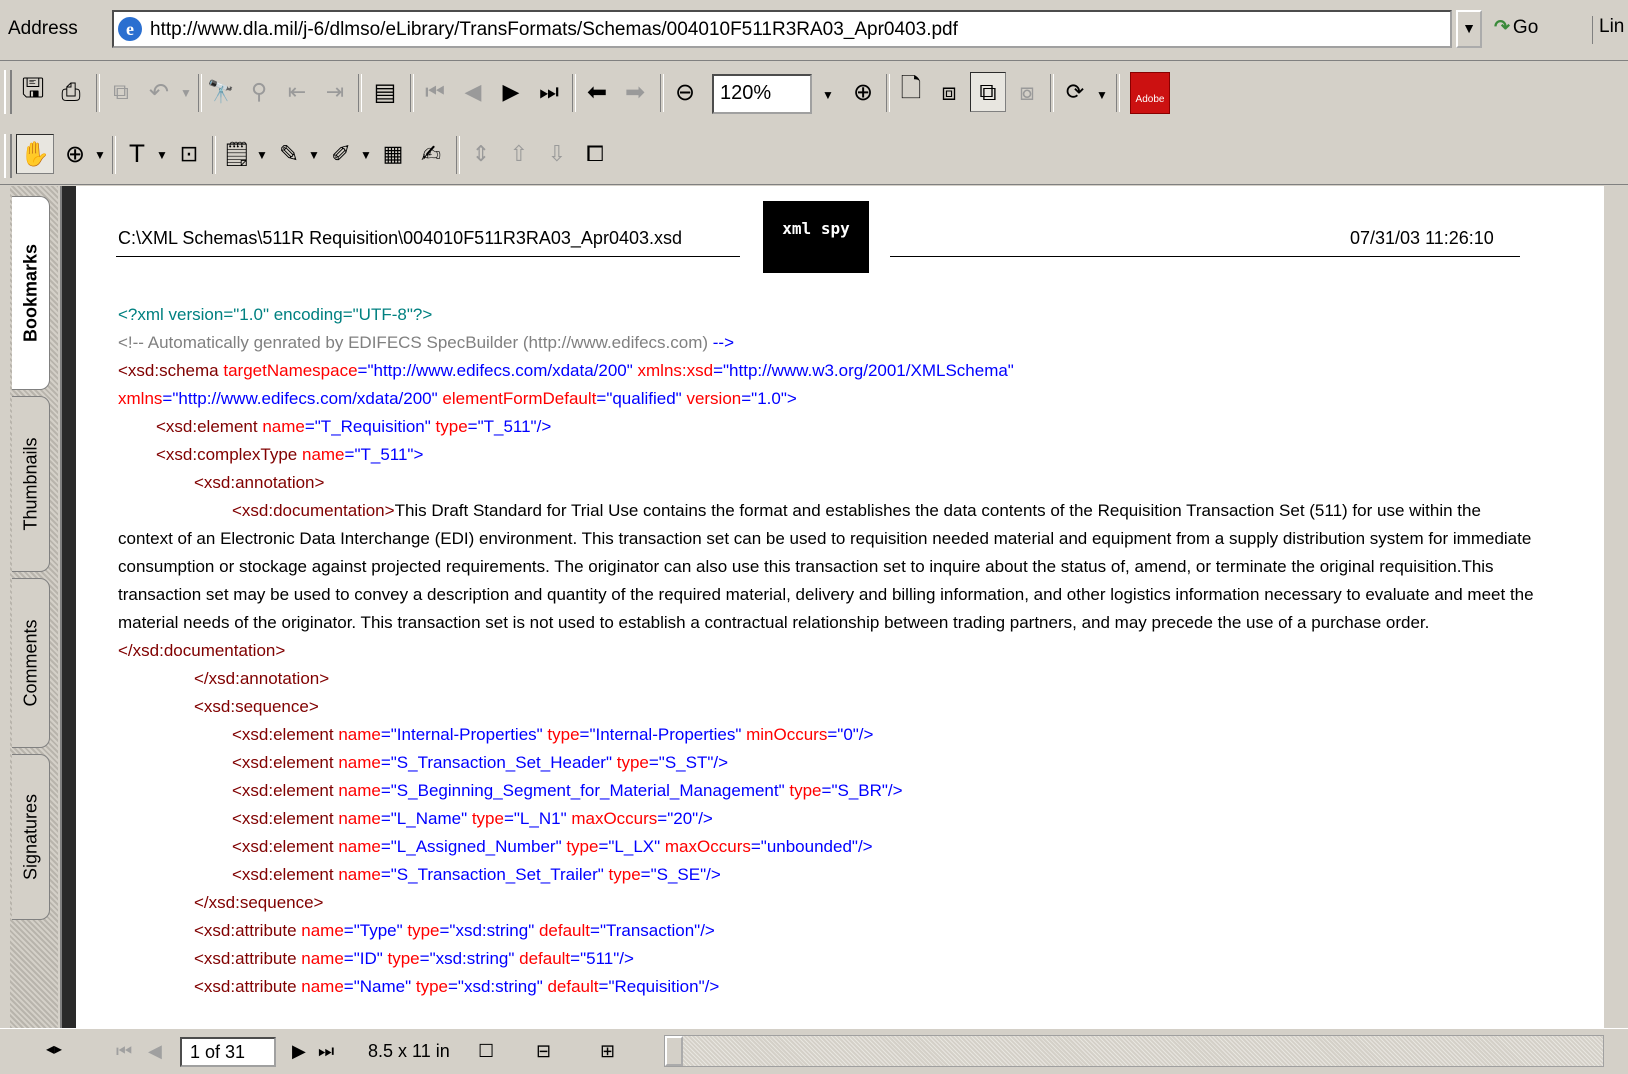 The image size is (1628, 1074). What do you see at coordinates (33, 92) in the screenshot?
I see `save-icon: 🖫` at bounding box center [33, 92].